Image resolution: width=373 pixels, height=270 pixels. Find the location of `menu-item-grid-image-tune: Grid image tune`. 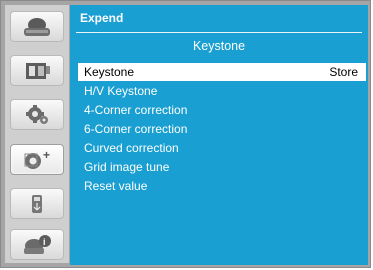

menu-item-grid-image-tune: Grid image tune is located at coordinates (222, 167).